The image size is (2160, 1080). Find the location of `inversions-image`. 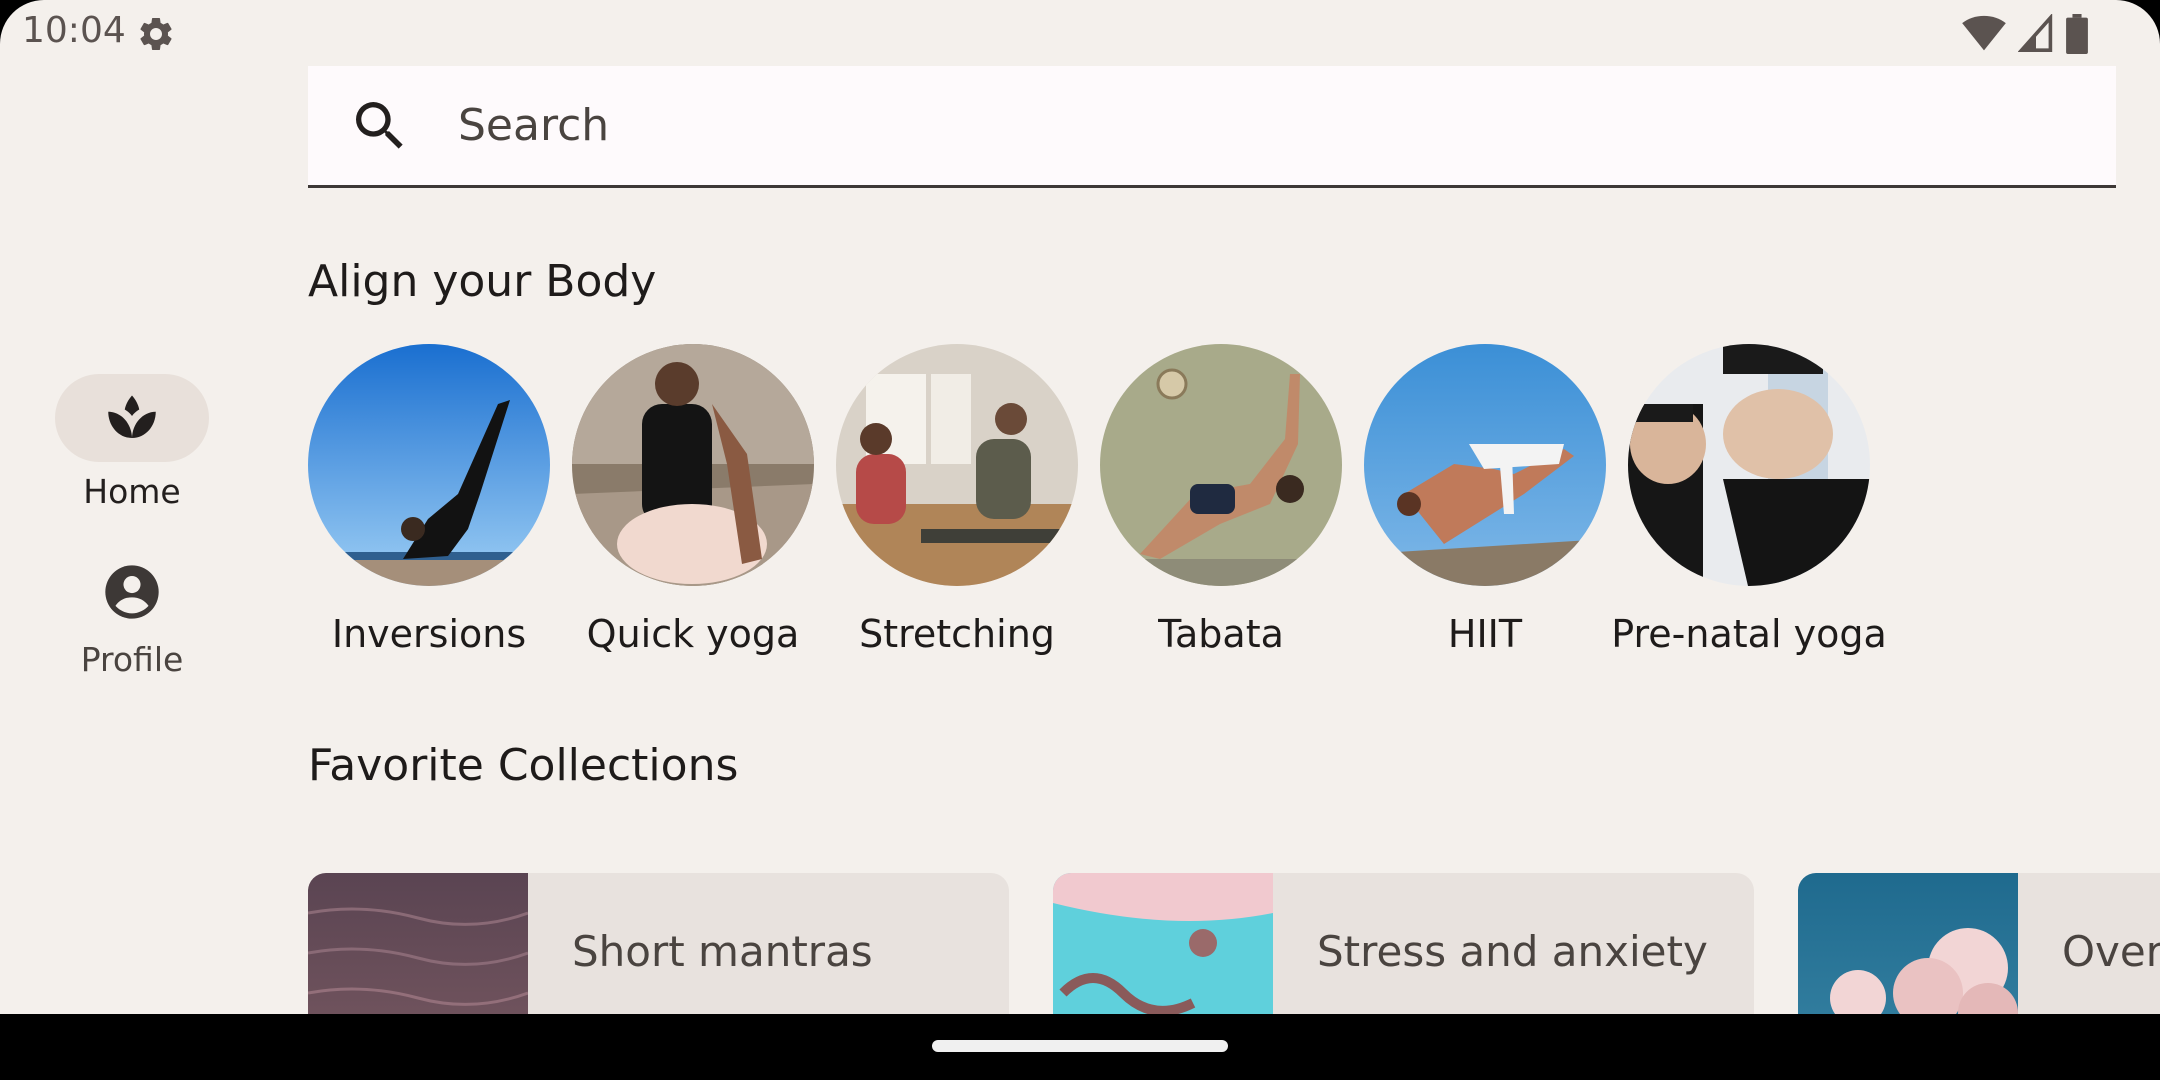

inversions-image is located at coordinates (429, 465).